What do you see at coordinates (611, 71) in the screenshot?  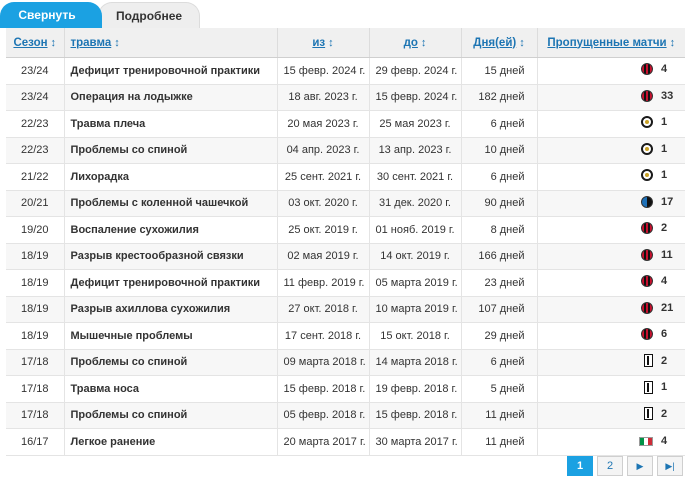 I see `missed-games-cell: 4` at bounding box center [611, 71].